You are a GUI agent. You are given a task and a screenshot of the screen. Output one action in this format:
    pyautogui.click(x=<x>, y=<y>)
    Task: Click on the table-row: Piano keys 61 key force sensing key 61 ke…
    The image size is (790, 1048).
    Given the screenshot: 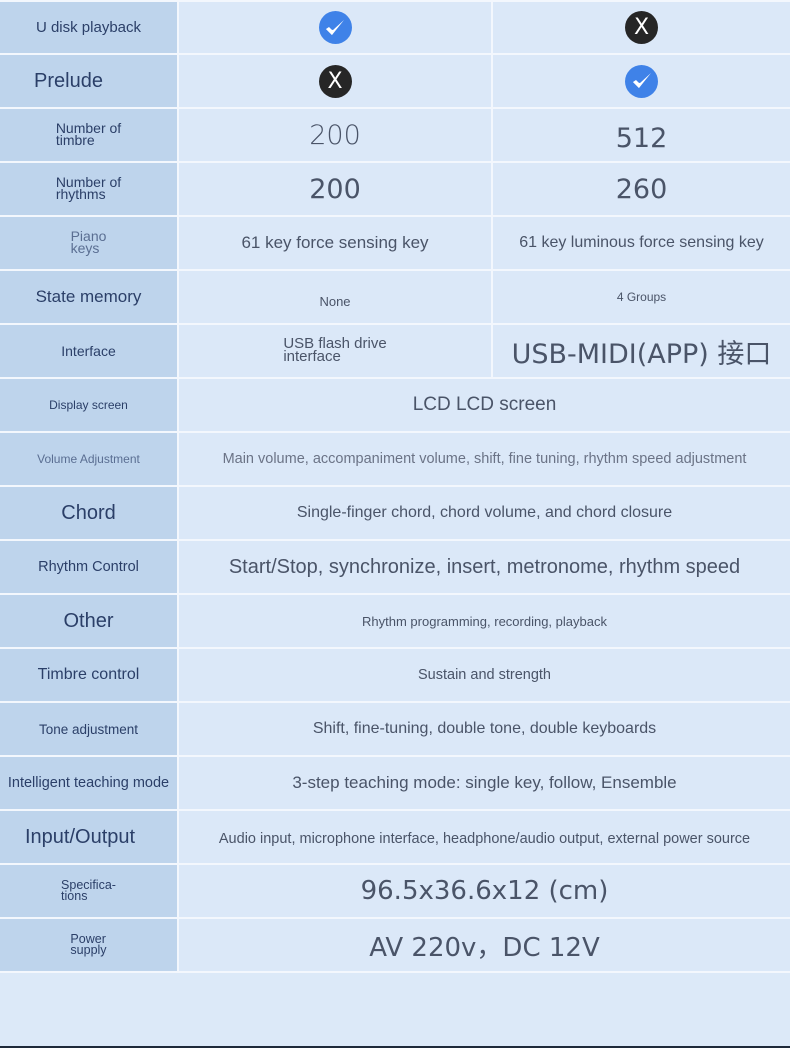 What is the action you would take?
    pyautogui.click(x=395, y=244)
    